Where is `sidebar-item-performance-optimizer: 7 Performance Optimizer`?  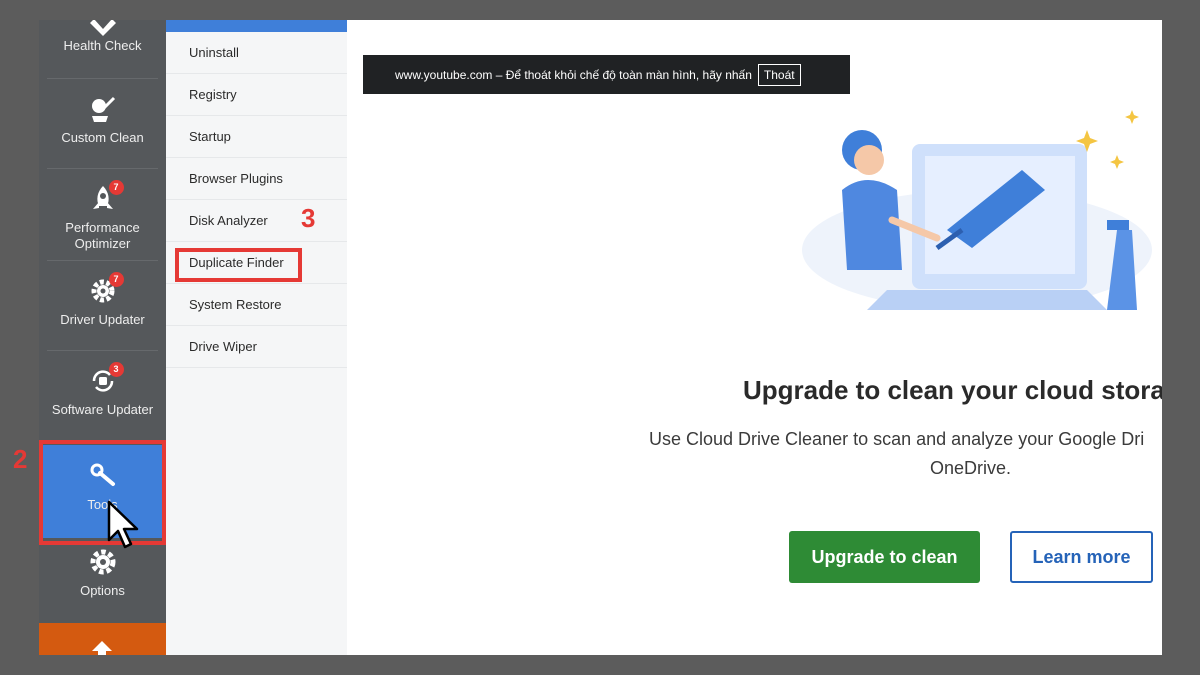
sidebar-item-performance-optimizer: 7 Performance Optimizer is located at coordinates (102, 217).